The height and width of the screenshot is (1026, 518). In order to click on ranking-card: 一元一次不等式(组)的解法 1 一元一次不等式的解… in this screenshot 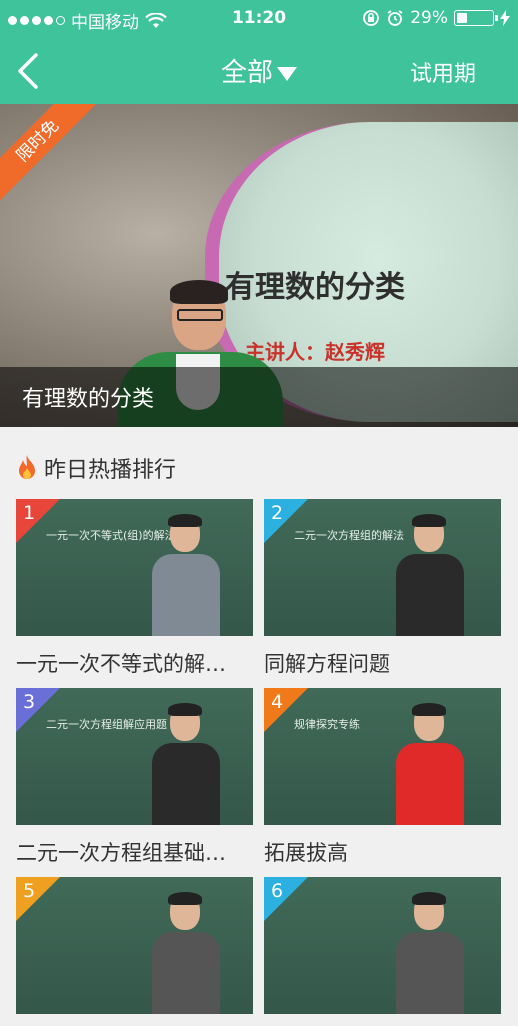, I will do `click(134, 588)`.